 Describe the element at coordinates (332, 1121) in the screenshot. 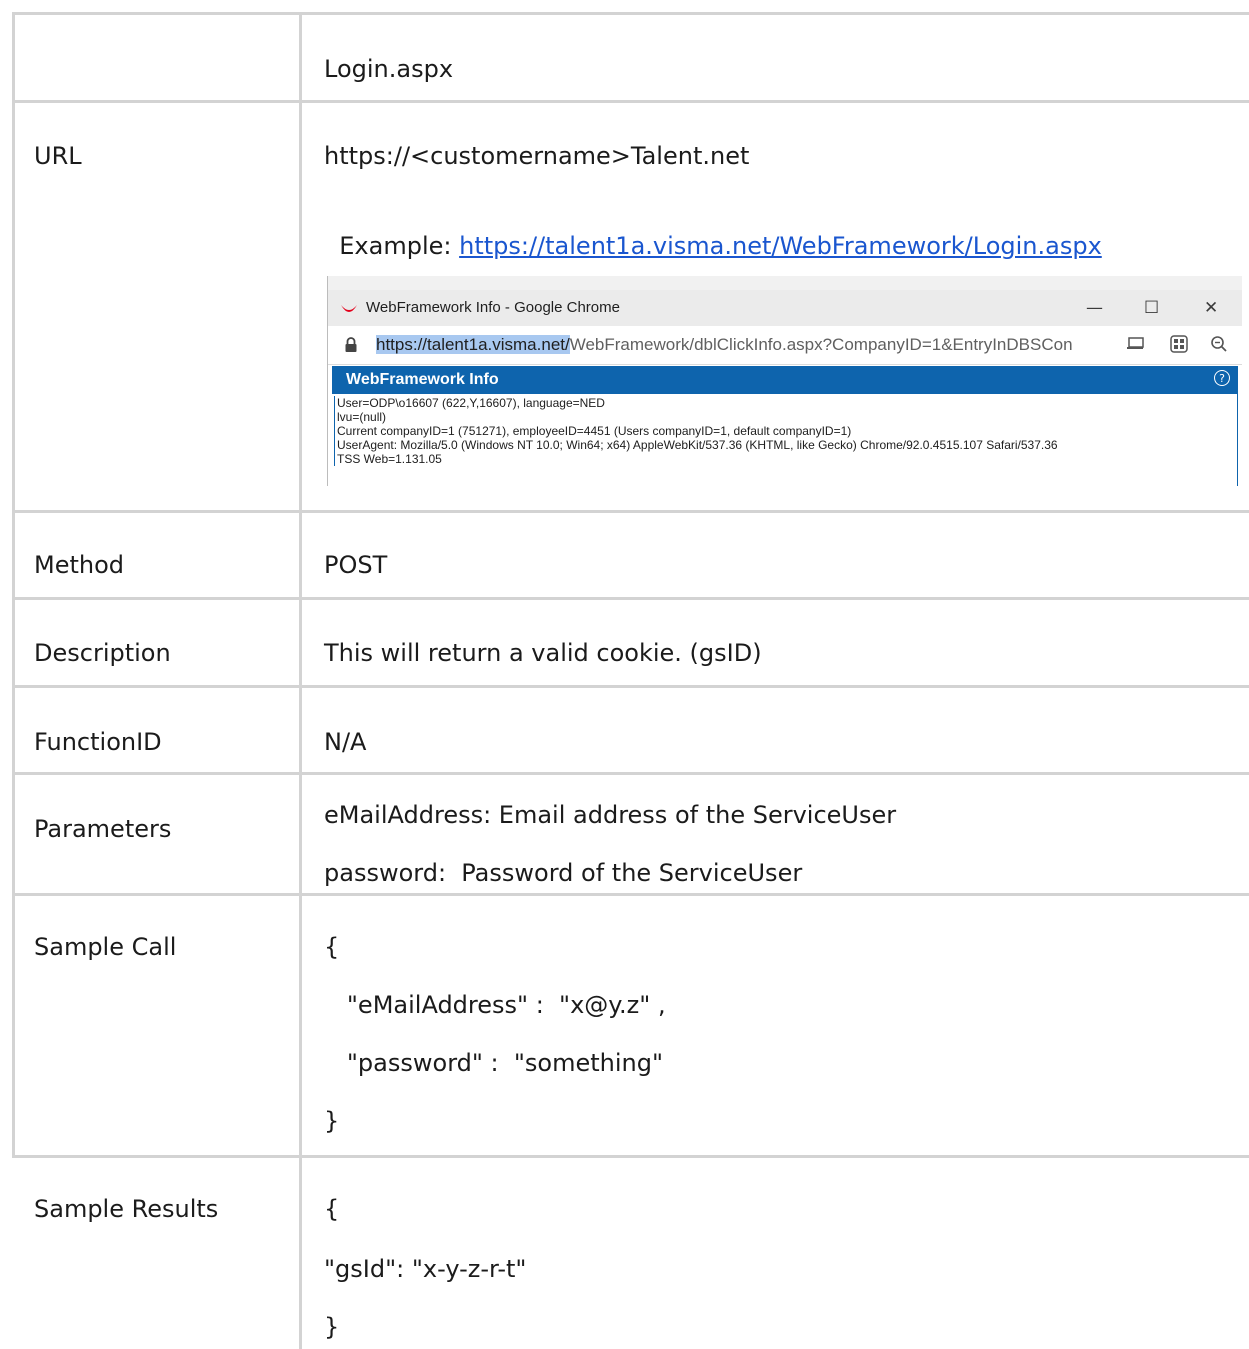

I see `sample-call-line: }` at that location.